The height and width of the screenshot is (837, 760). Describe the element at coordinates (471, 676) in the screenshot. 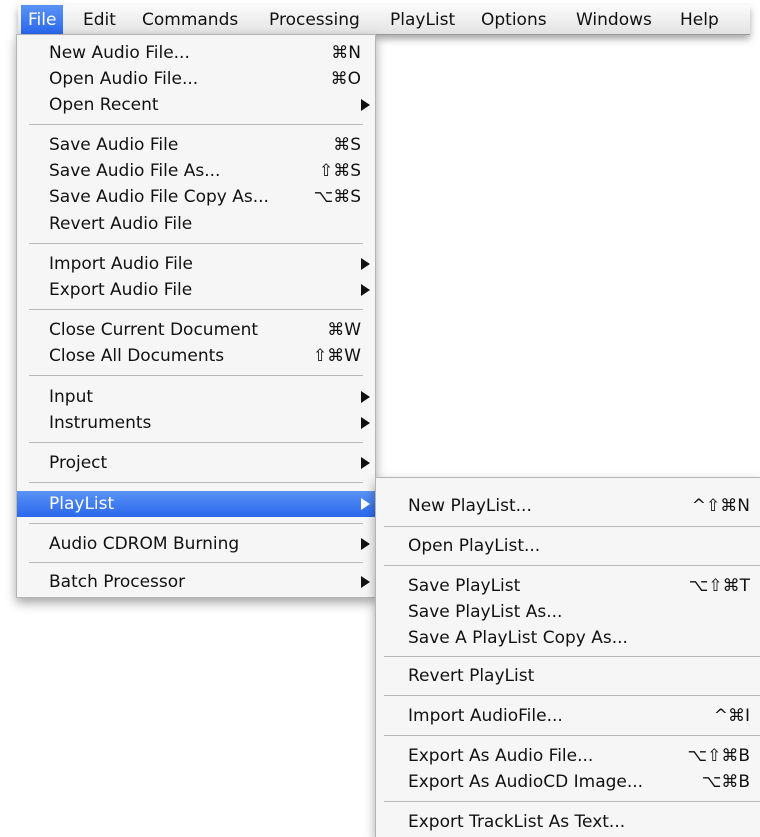

I see `menu-item-label: Revert PlayList` at that location.